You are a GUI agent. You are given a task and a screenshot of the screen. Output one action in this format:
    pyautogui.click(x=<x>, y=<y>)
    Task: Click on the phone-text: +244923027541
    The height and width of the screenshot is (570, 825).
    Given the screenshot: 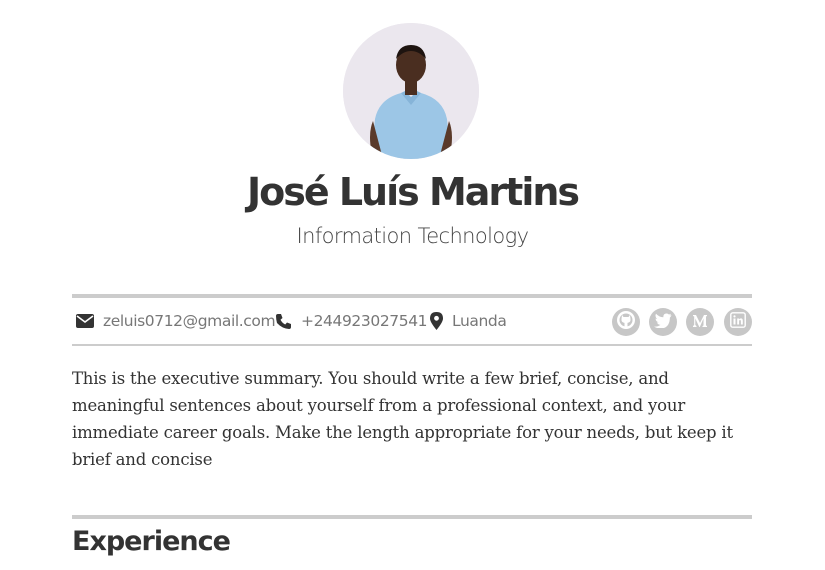 What is the action you would take?
    pyautogui.click(x=364, y=321)
    